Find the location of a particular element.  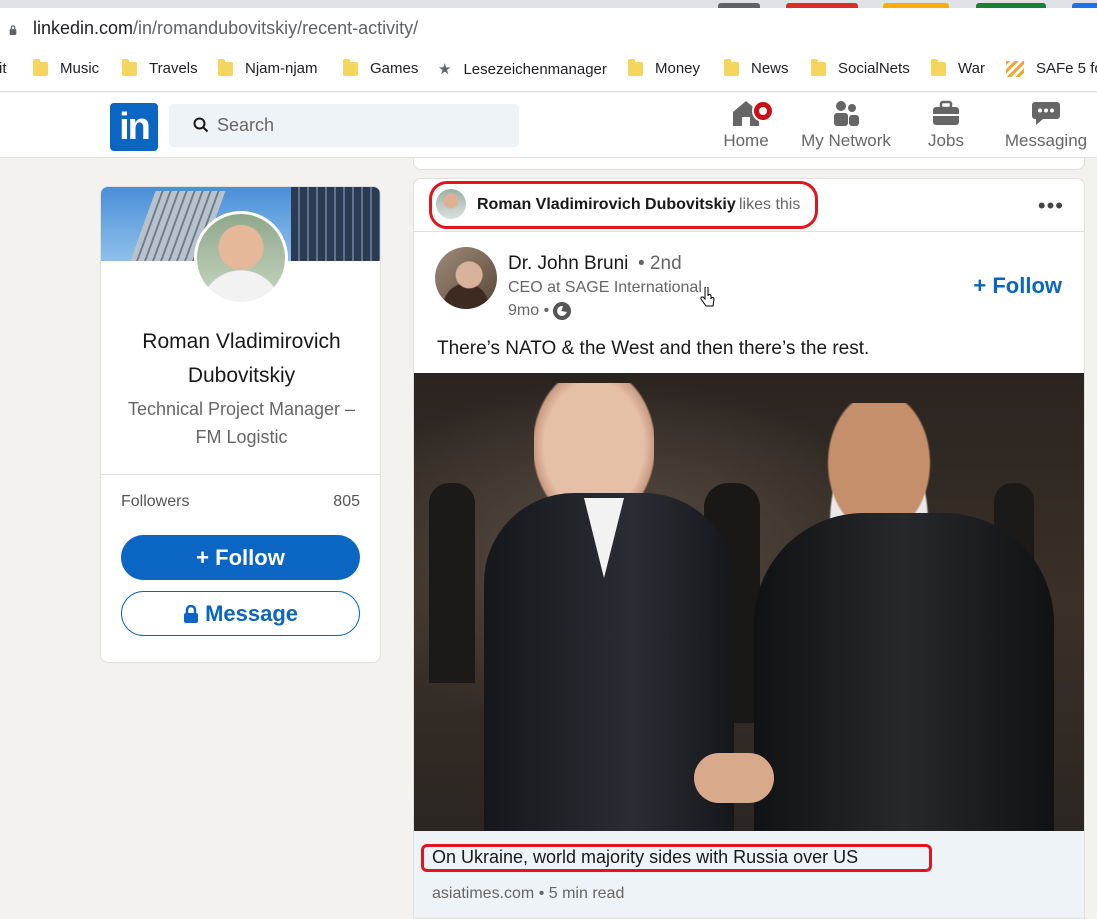

nav-home: Home is located at coordinates (747, 125).